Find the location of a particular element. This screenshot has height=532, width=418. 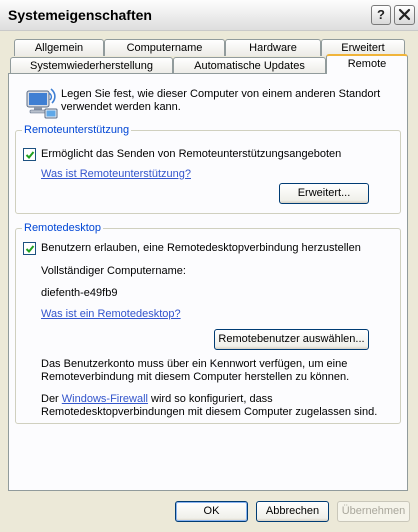

computername-label: Vollständiger Computername: is located at coordinates (113, 271).